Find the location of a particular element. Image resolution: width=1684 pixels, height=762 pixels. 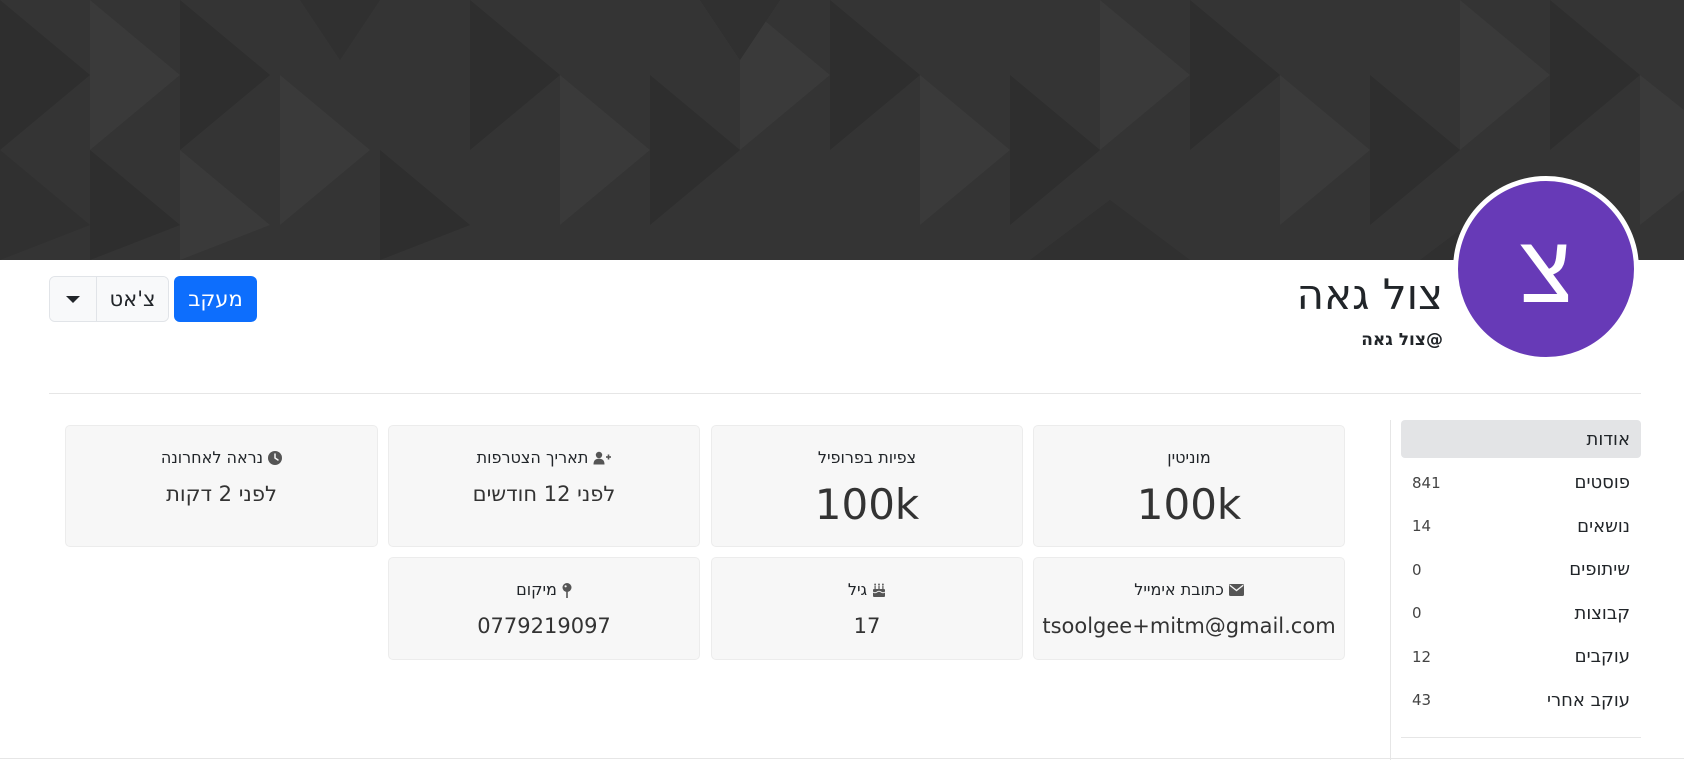

stat-label: מיקום is located at coordinates (544, 590).